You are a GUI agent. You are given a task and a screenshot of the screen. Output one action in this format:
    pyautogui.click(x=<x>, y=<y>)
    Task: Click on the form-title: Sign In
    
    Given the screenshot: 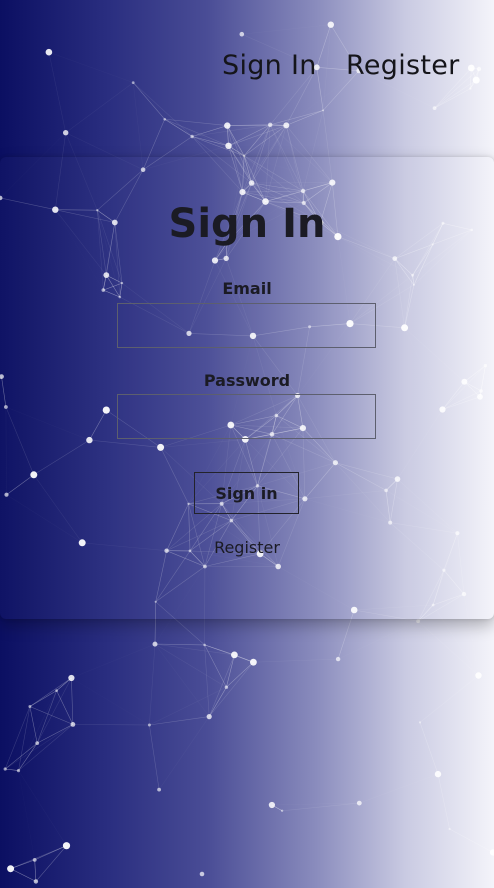 What is the action you would take?
    pyautogui.click(x=247, y=224)
    